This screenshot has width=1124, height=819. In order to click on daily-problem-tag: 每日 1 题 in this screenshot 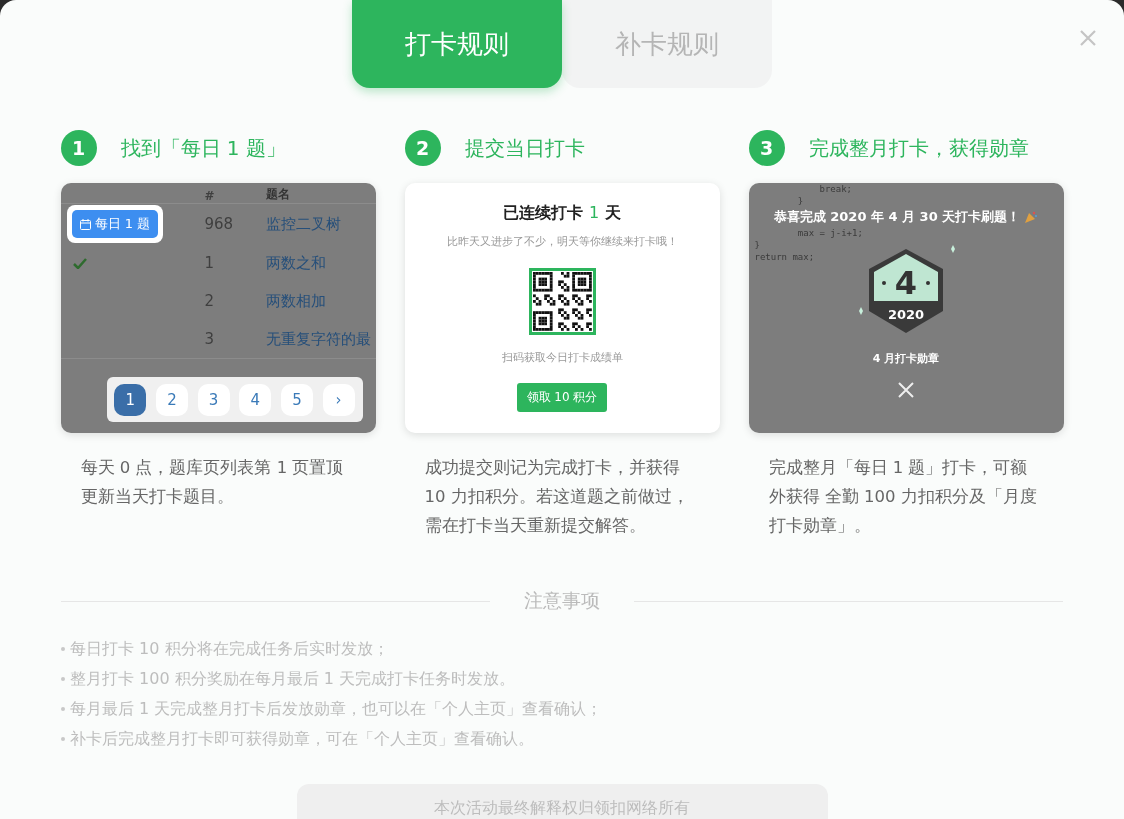, I will do `click(115, 224)`.